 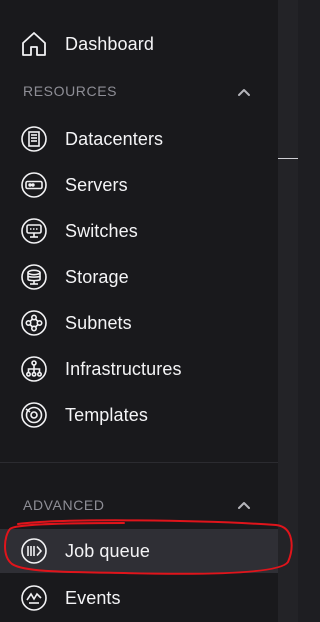 What do you see at coordinates (34, 323) in the screenshot?
I see `subnet-icon` at bounding box center [34, 323].